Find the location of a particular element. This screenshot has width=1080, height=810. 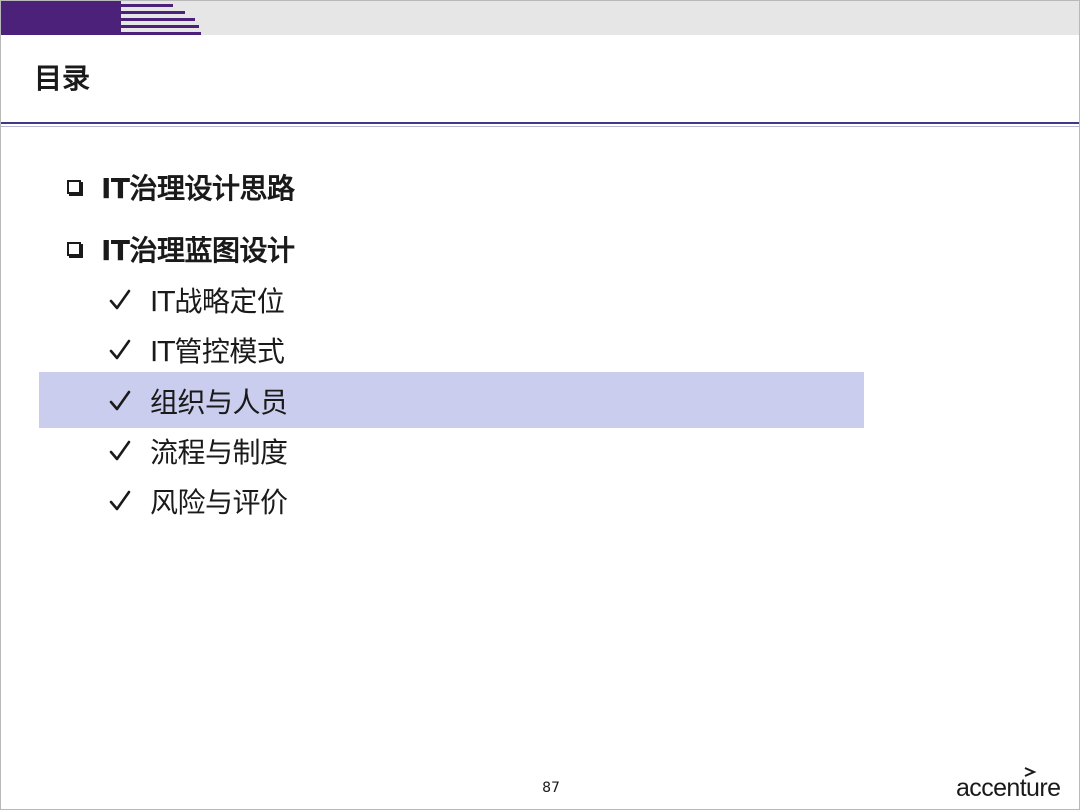

toc-sub-item: 流程与制度 is located at coordinates (198, 451).